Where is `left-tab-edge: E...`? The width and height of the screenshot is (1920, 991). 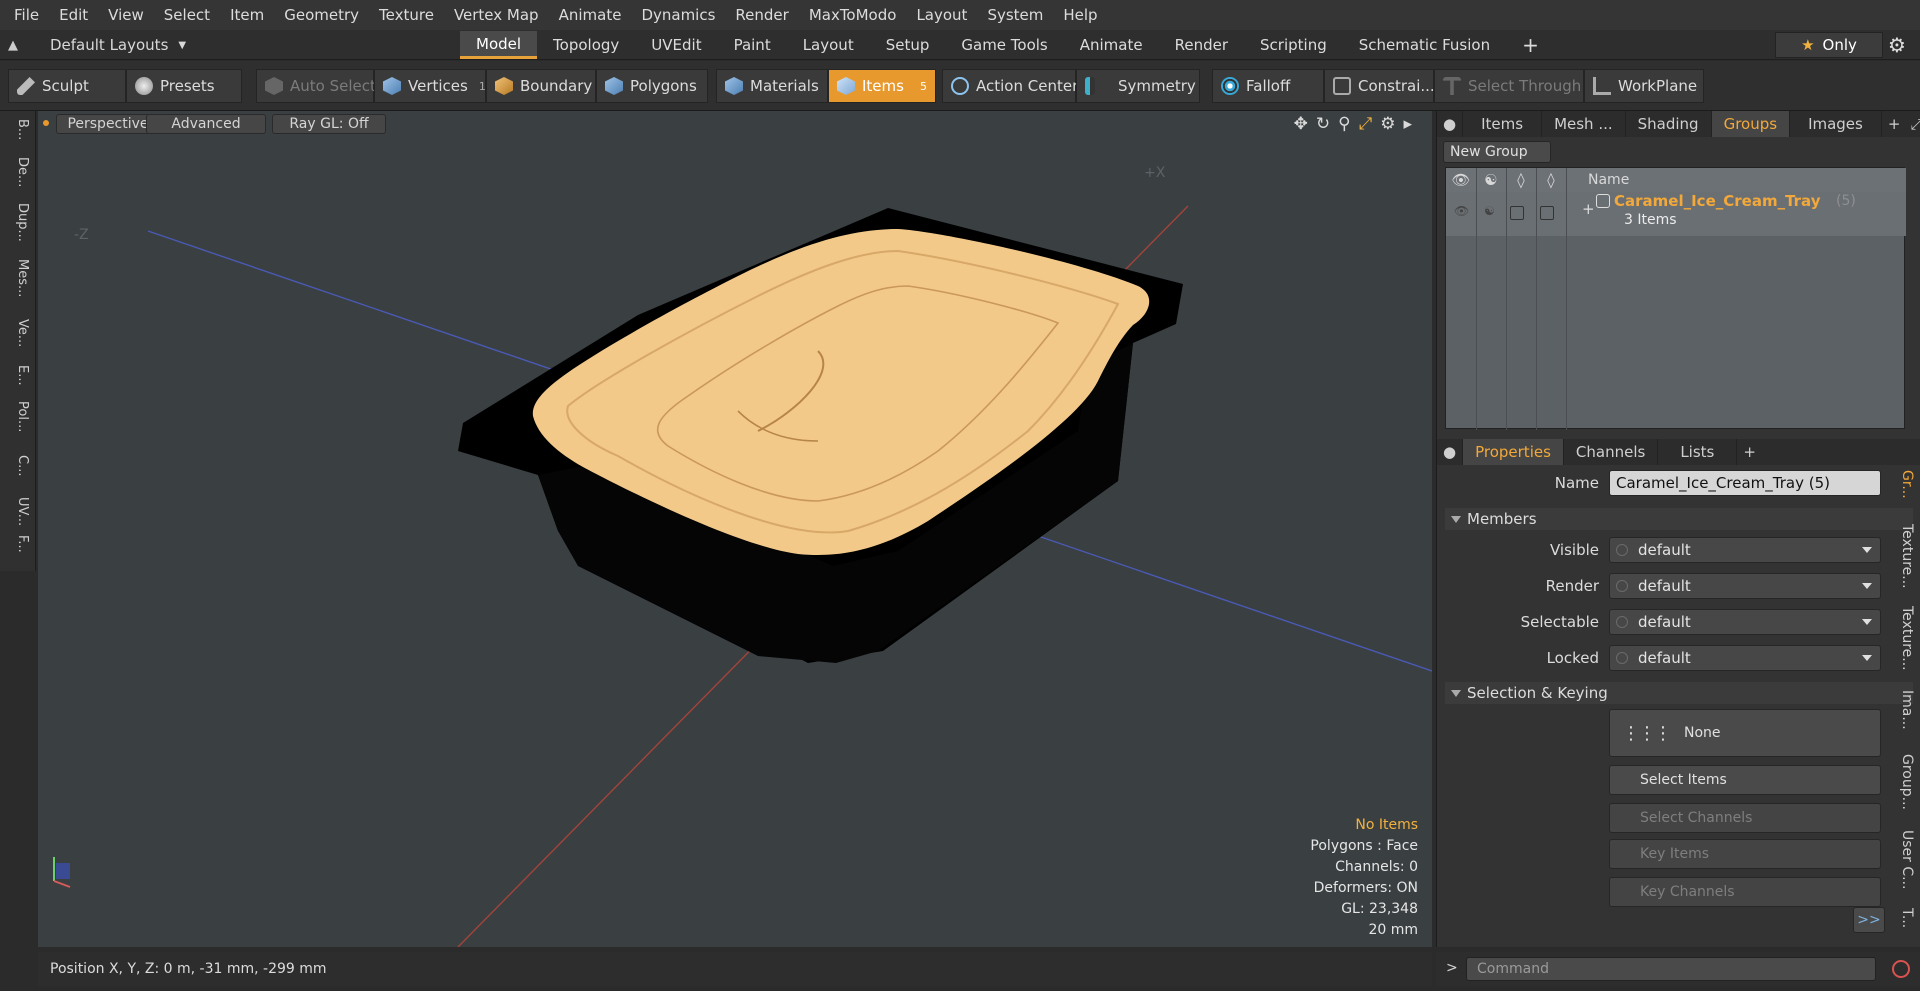 left-tab-edge: E... is located at coordinates (18, 375).